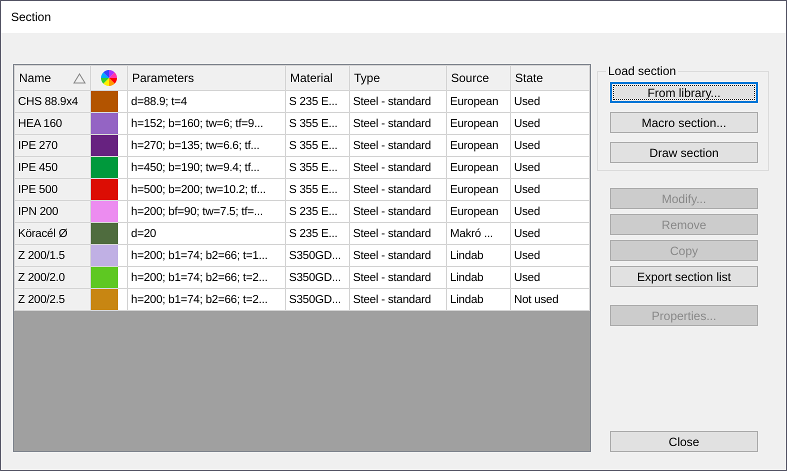 Image resolution: width=787 pixels, height=471 pixels. I want to click on window-title: Section, so click(31, 17).